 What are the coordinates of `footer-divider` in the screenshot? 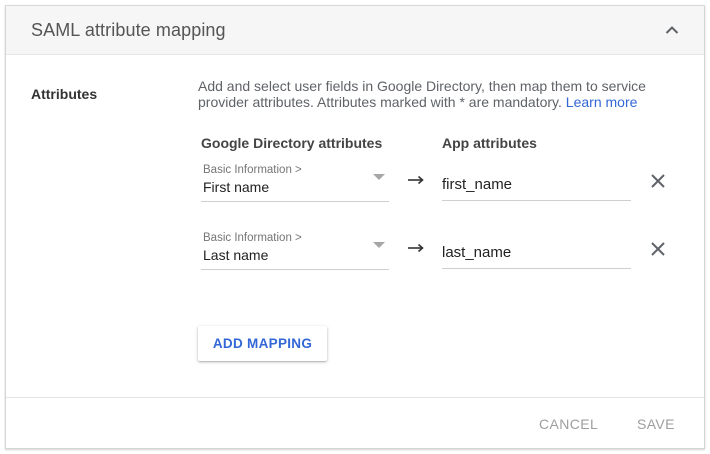 It's located at (355, 397).